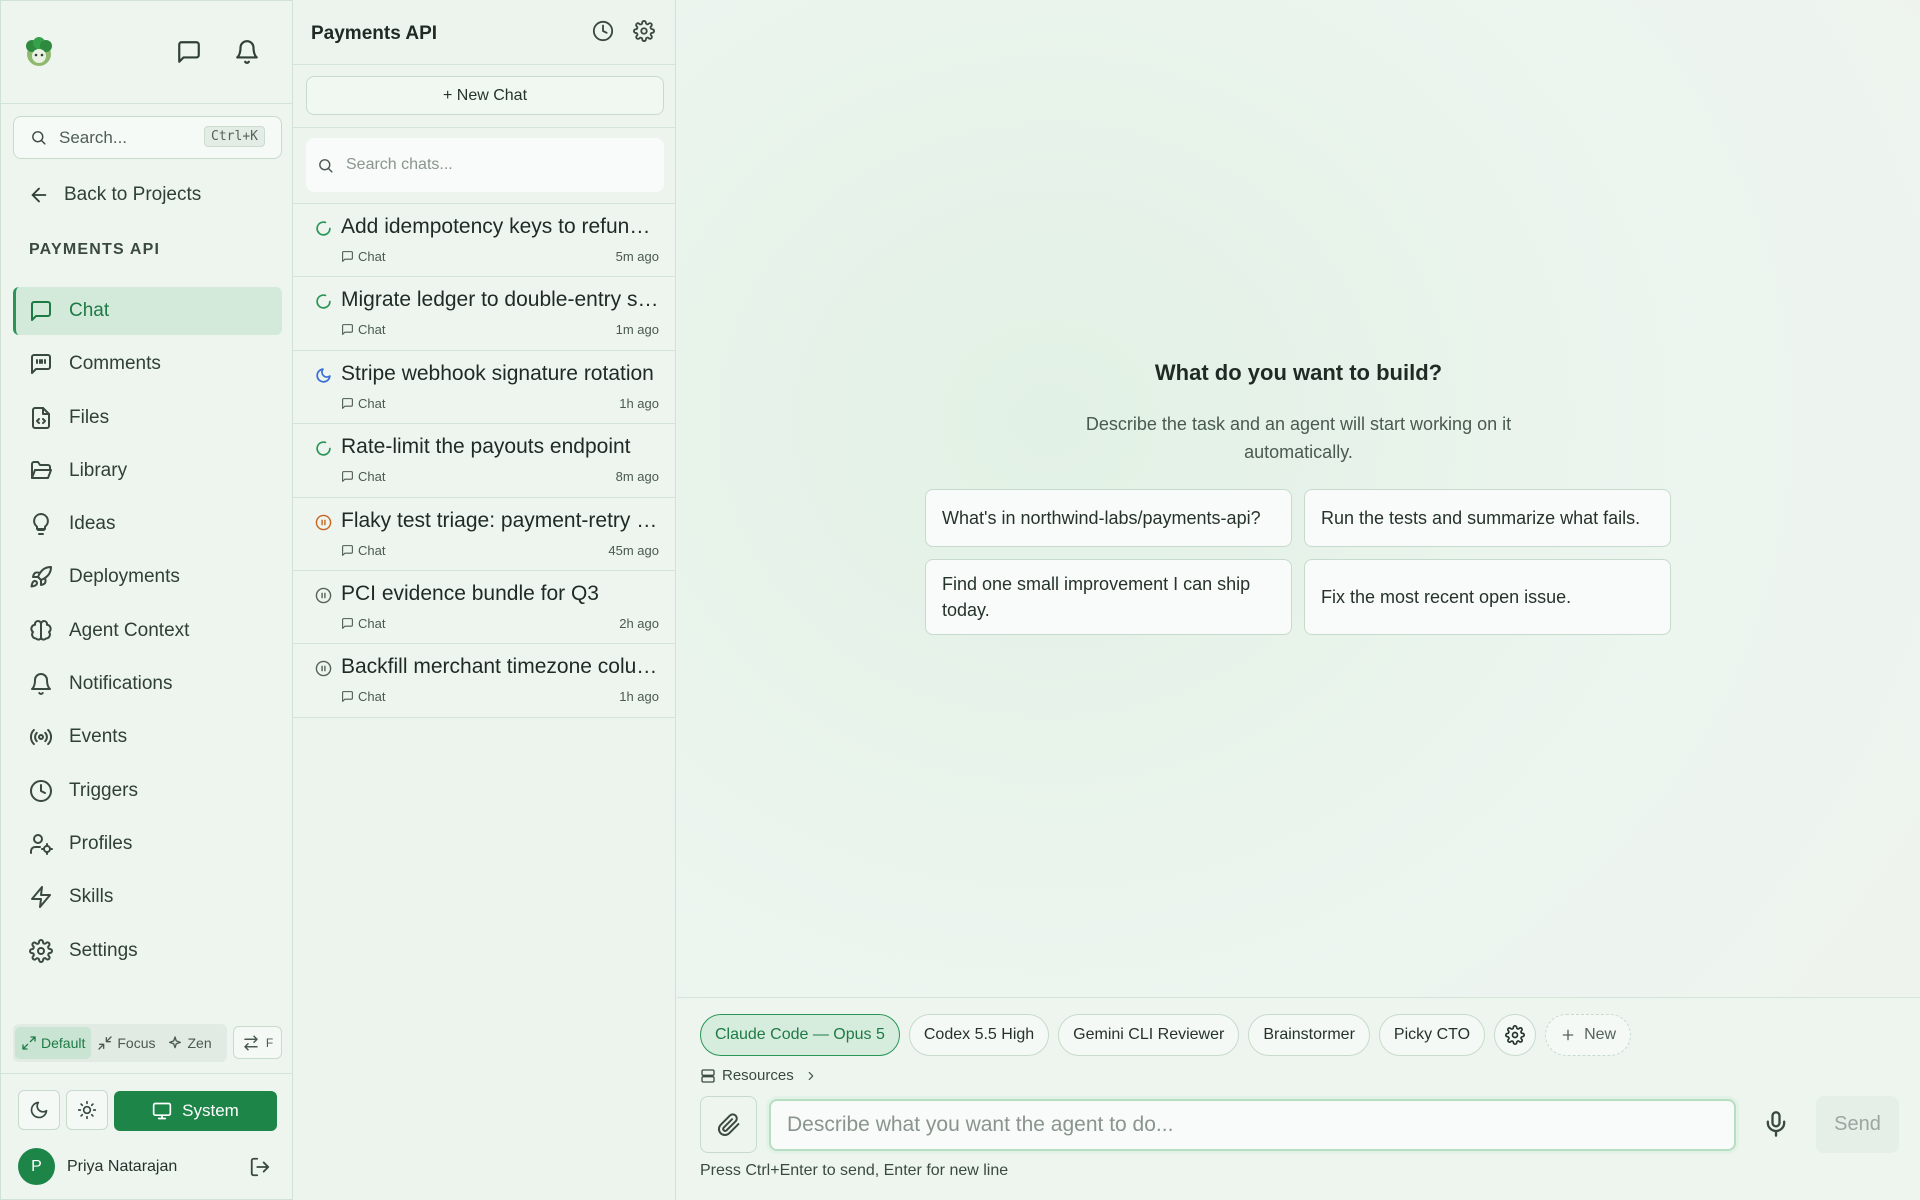 This screenshot has width=1920, height=1200. I want to click on chat-type: Chat, so click(363, 623).